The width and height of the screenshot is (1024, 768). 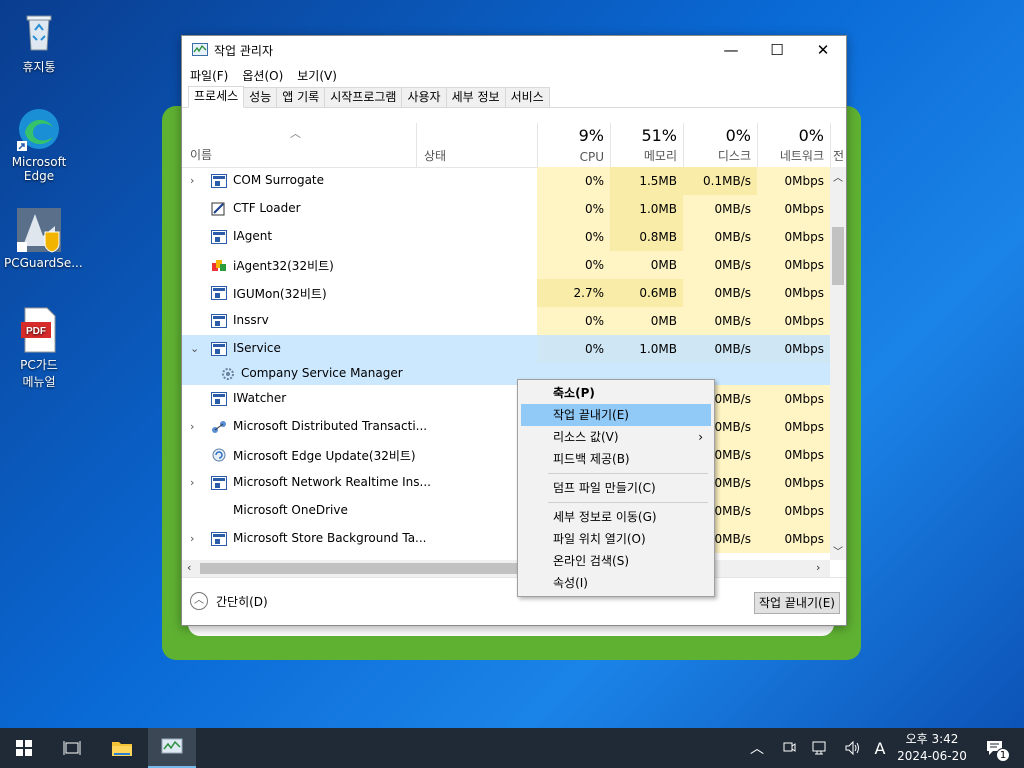 What do you see at coordinates (527, 97) in the screenshot?
I see `tab-services: 서비스` at bounding box center [527, 97].